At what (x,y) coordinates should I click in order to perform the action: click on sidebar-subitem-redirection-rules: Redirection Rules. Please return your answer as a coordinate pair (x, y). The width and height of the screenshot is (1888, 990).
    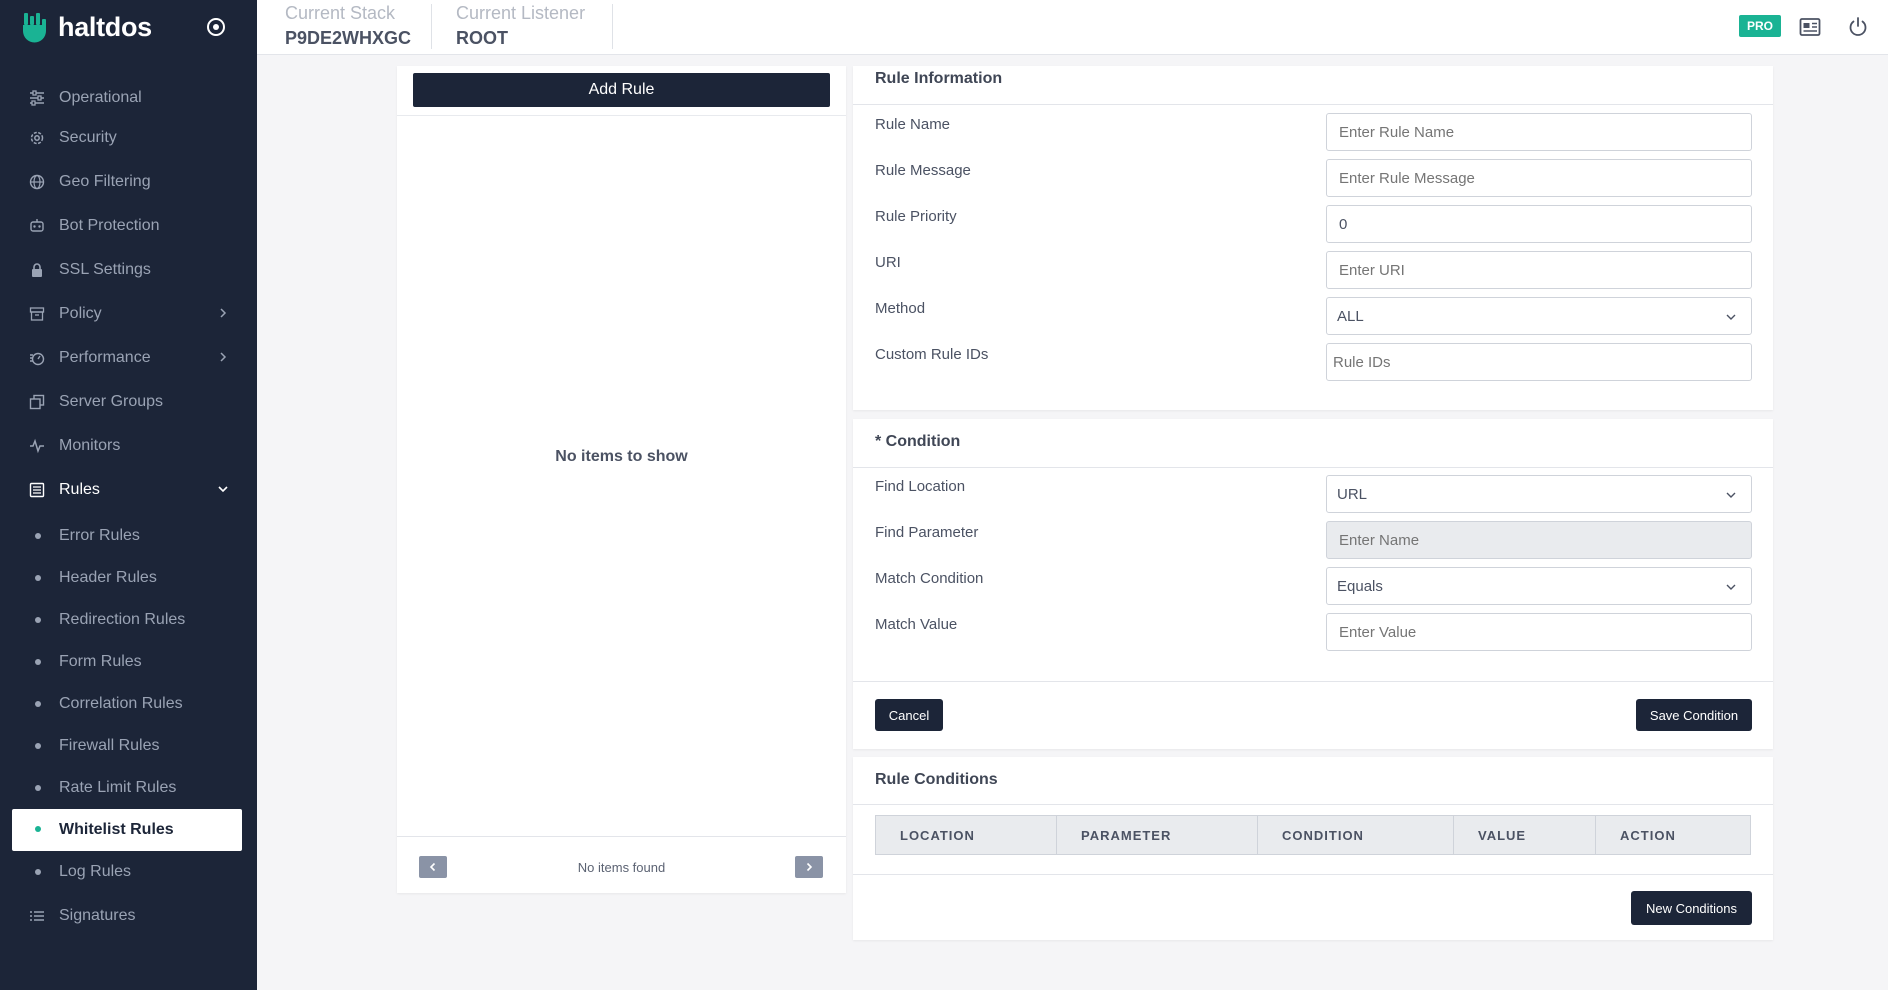
    Looking at the image, I should click on (128, 620).